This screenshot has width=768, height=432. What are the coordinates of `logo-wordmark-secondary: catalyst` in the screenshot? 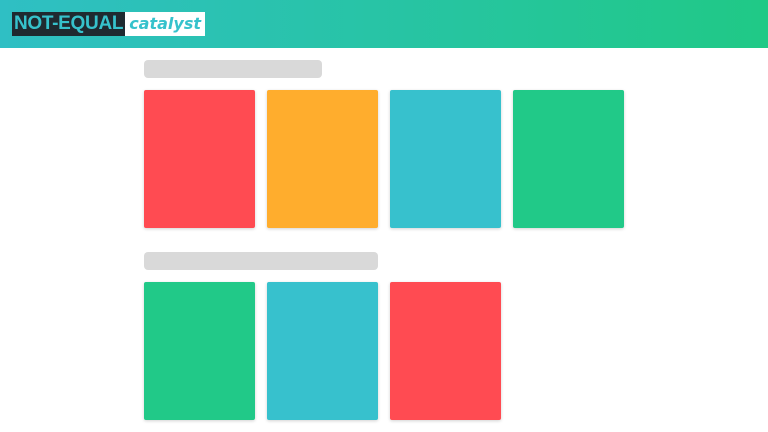 It's located at (165, 24).